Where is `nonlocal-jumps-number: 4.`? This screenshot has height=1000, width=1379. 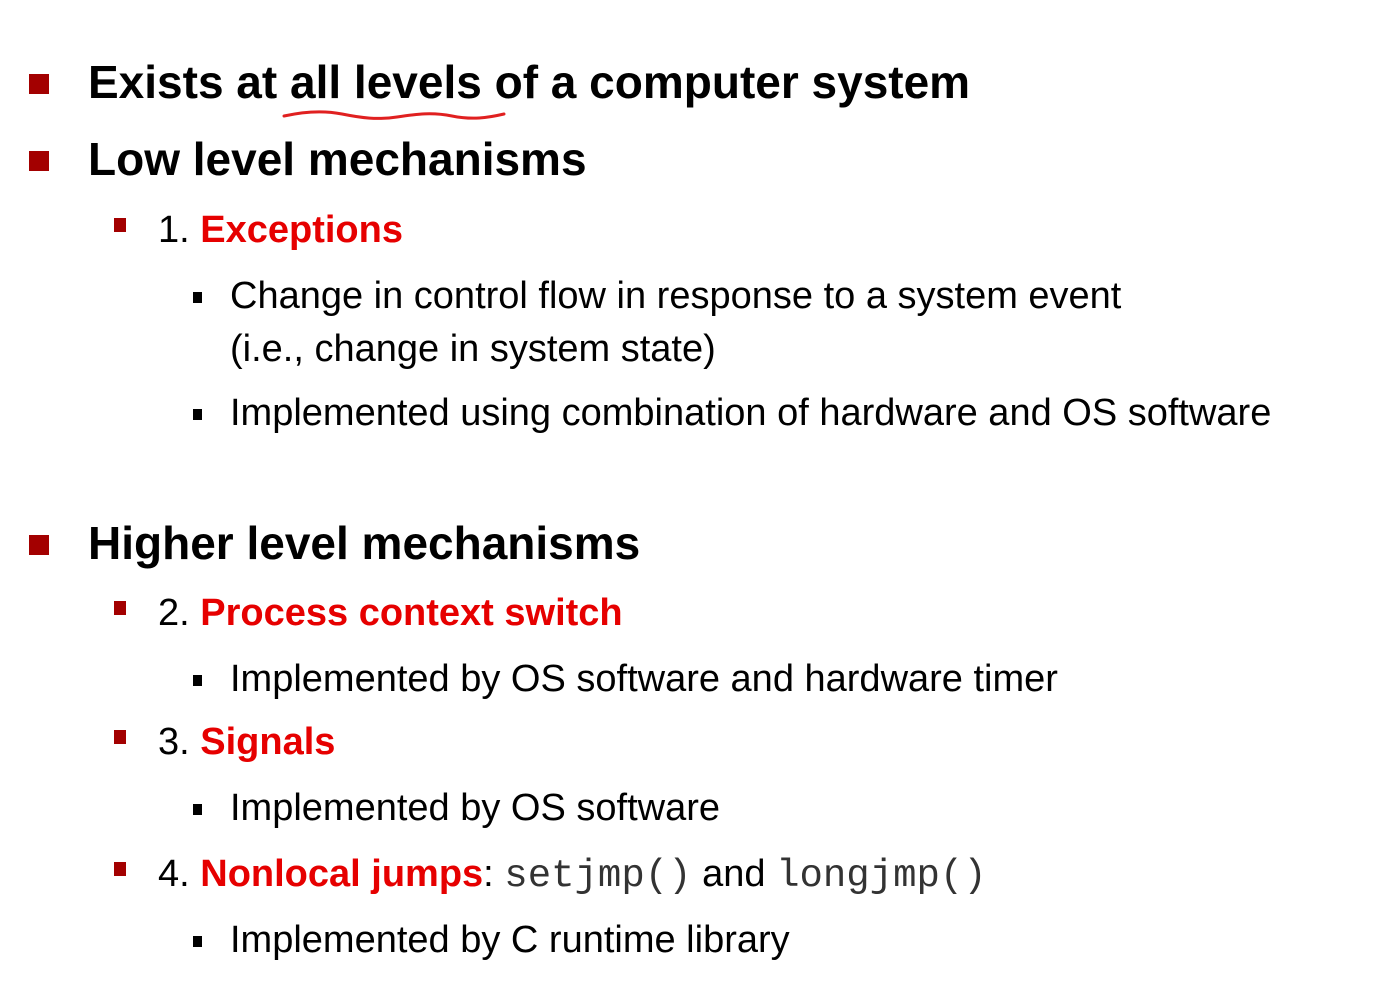
nonlocal-jumps-number: 4. is located at coordinates (179, 874).